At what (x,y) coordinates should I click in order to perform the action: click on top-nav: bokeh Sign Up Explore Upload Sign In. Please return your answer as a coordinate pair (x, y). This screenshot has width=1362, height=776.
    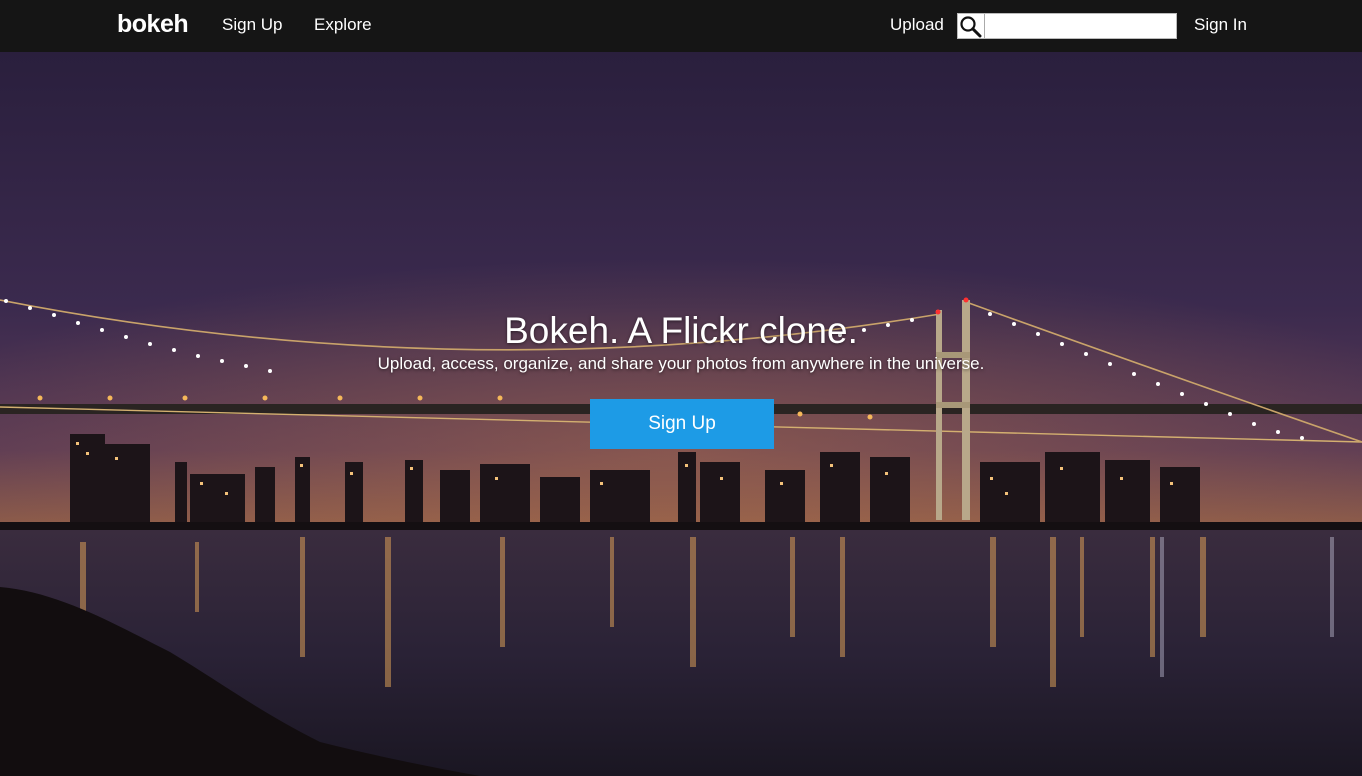
    Looking at the image, I should click on (681, 26).